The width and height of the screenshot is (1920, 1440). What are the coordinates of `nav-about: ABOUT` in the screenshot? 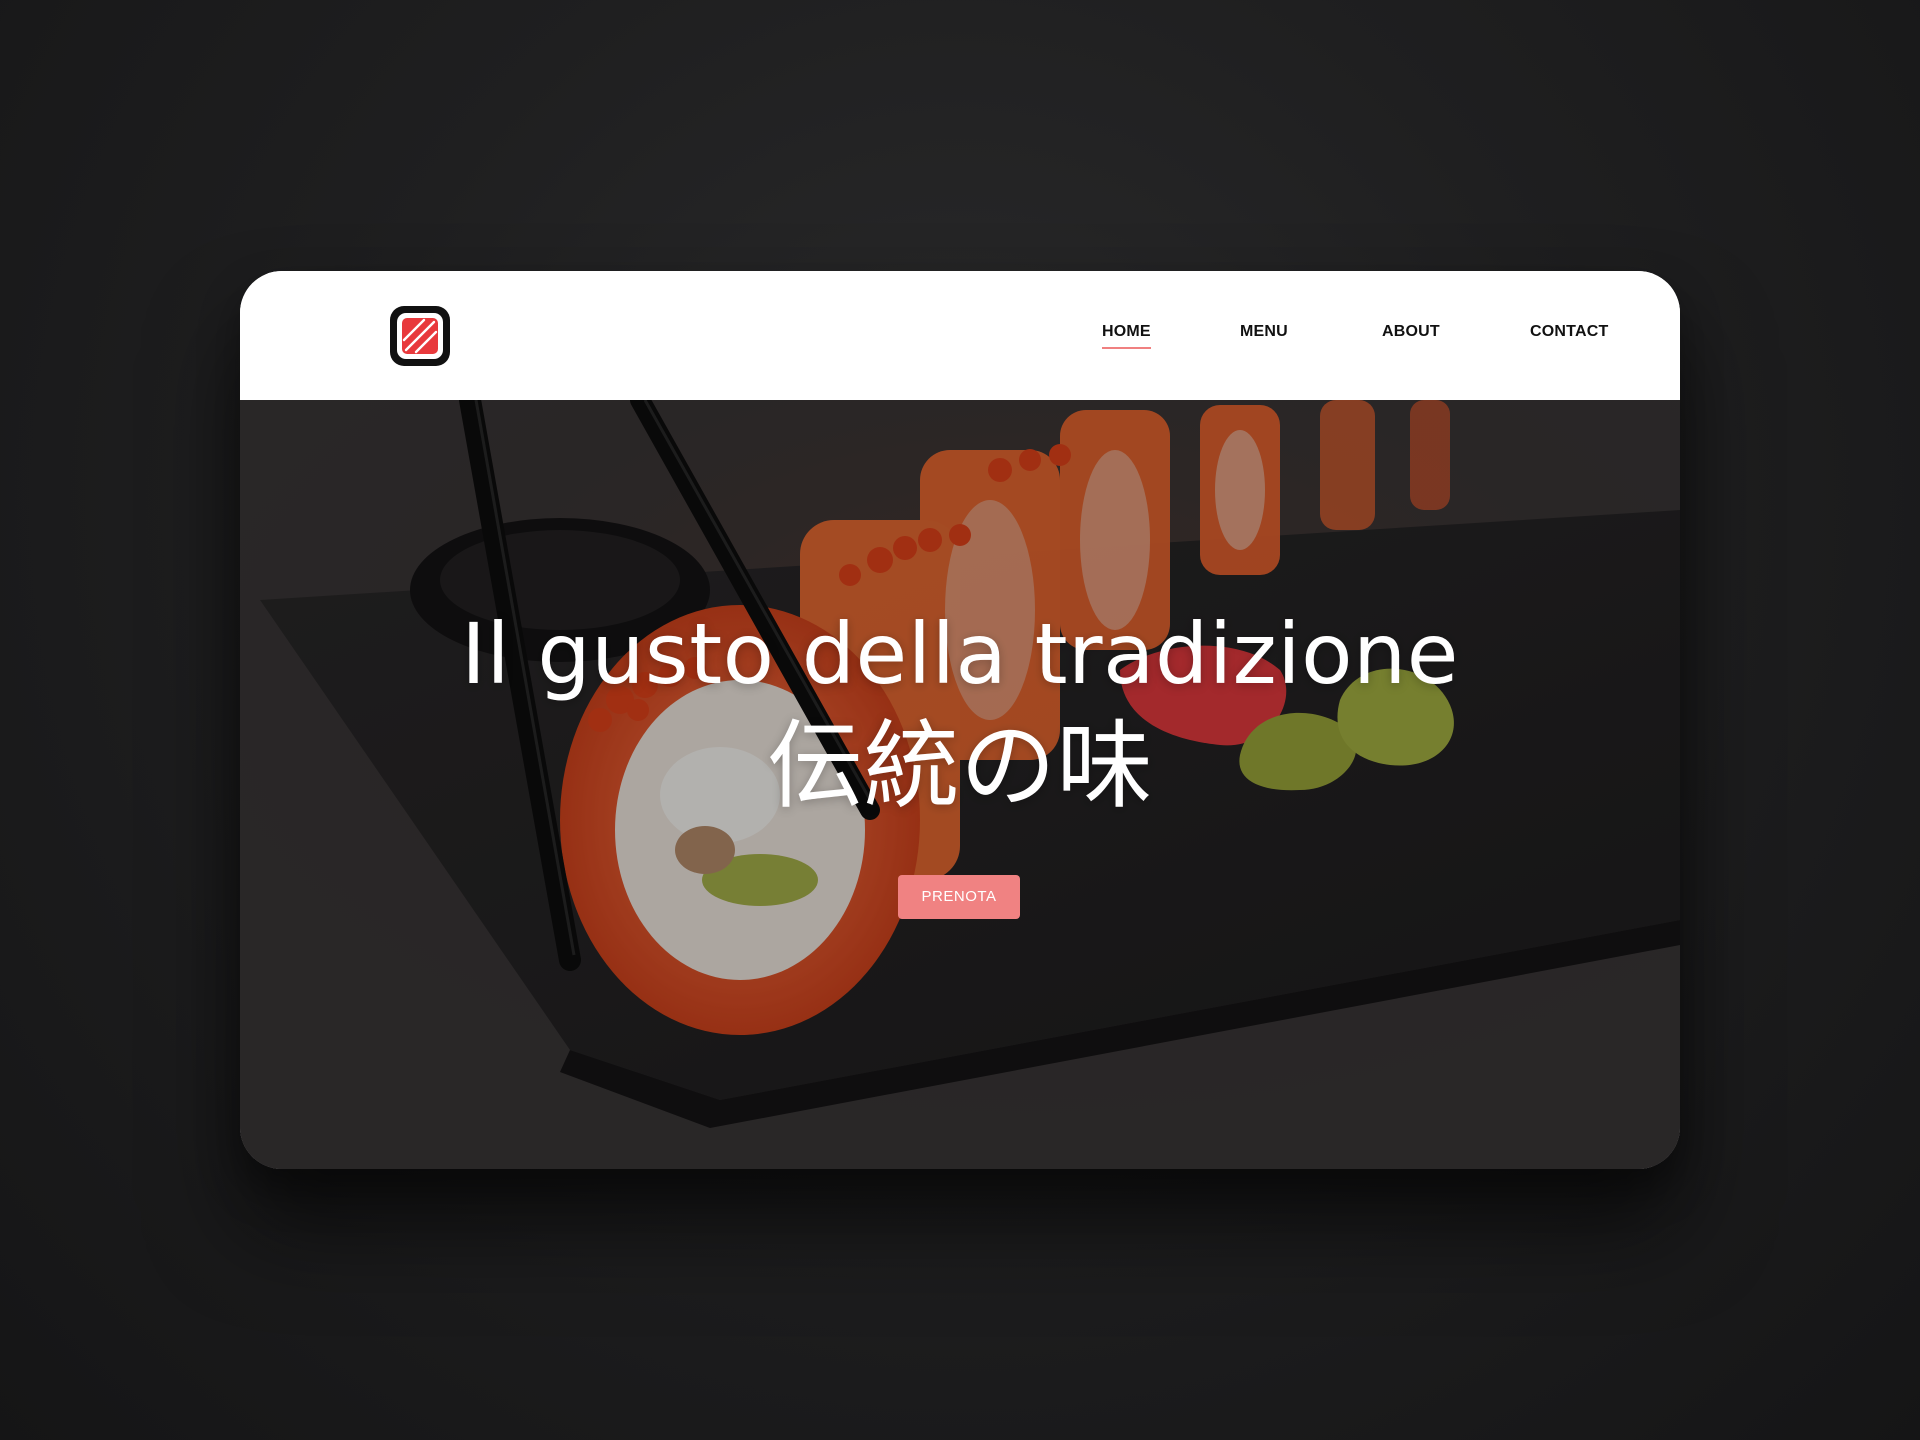 It's located at (1411, 332).